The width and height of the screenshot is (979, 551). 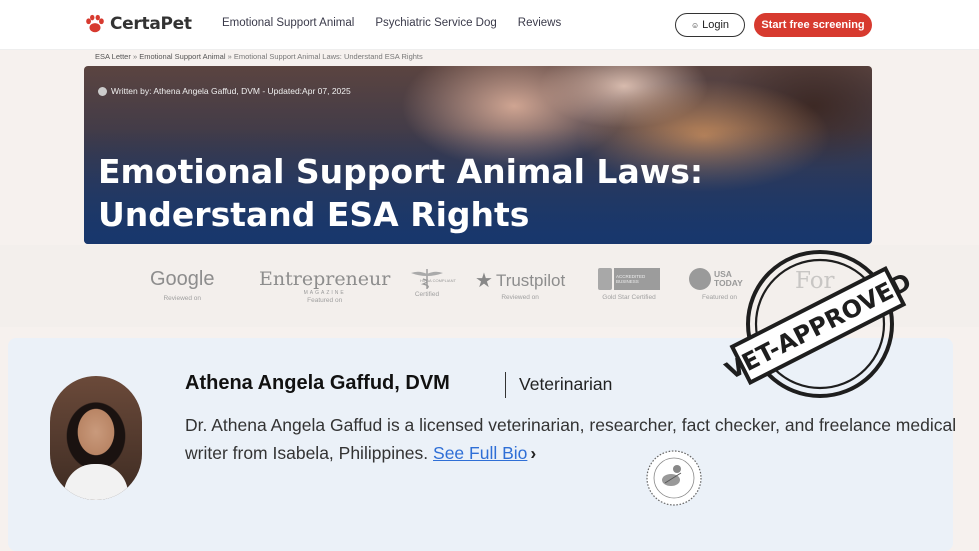 I want to click on google-logo: Google, so click(x=182, y=279).